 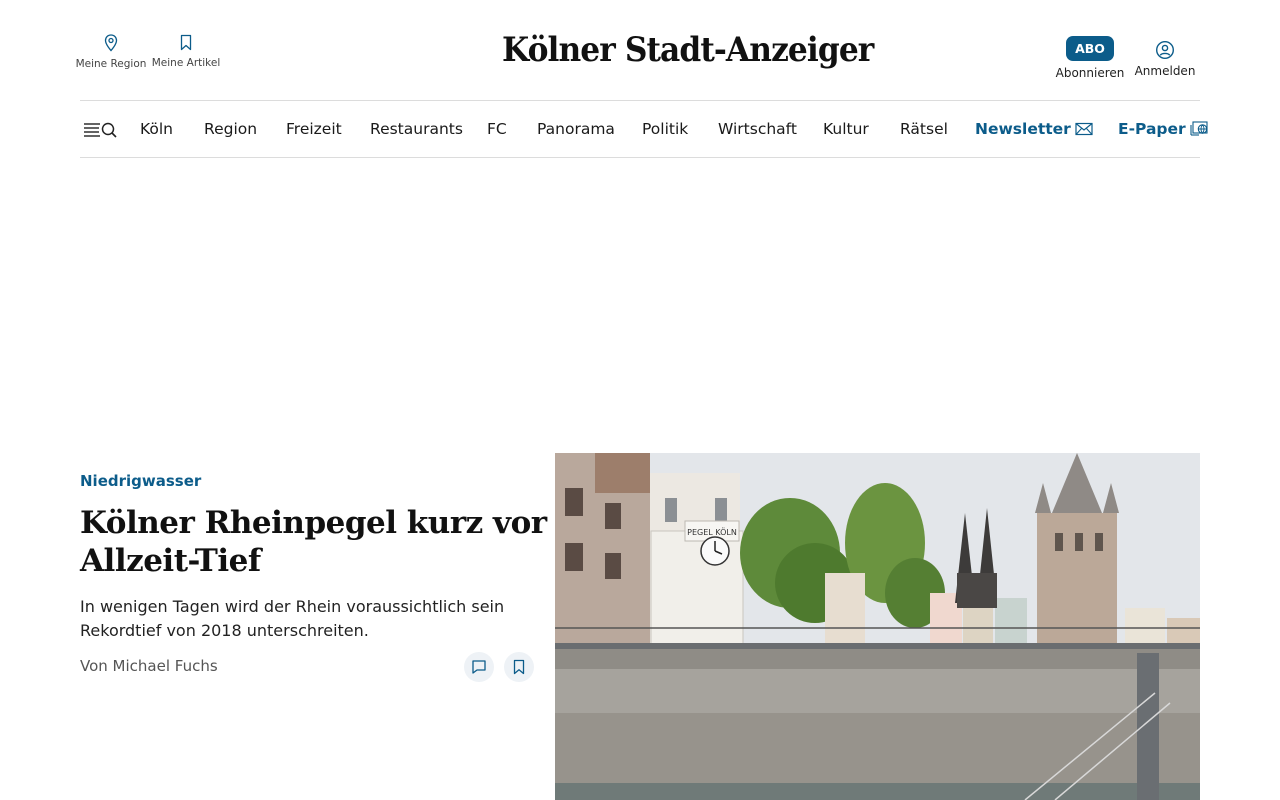 What do you see at coordinates (140, 481) in the screenshot?
I see `article-kicker: Niedrigwasser` at bounding box center [140, 481].